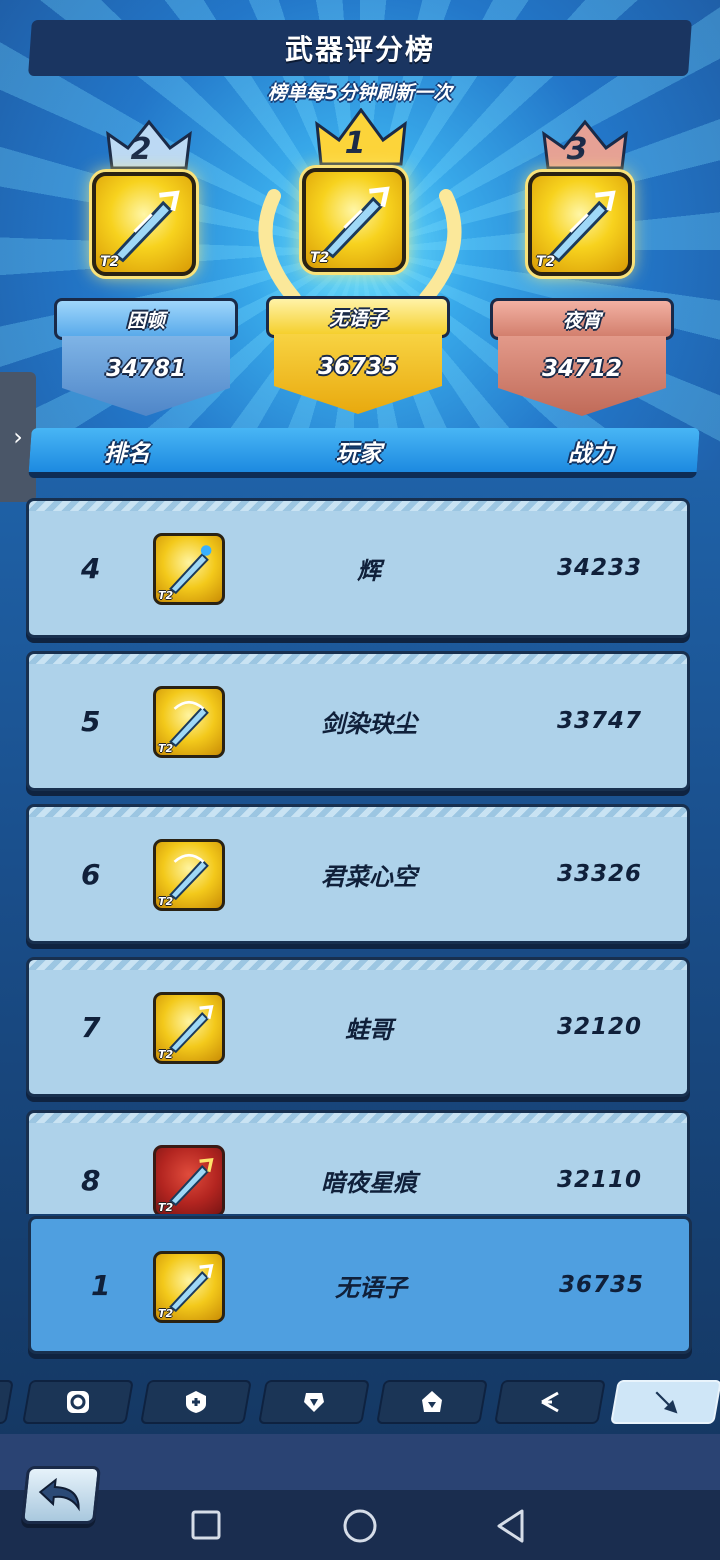 The width and height of the screenshot is (720, 1560). I want to click on spiral-icon, so click(78, 1402).